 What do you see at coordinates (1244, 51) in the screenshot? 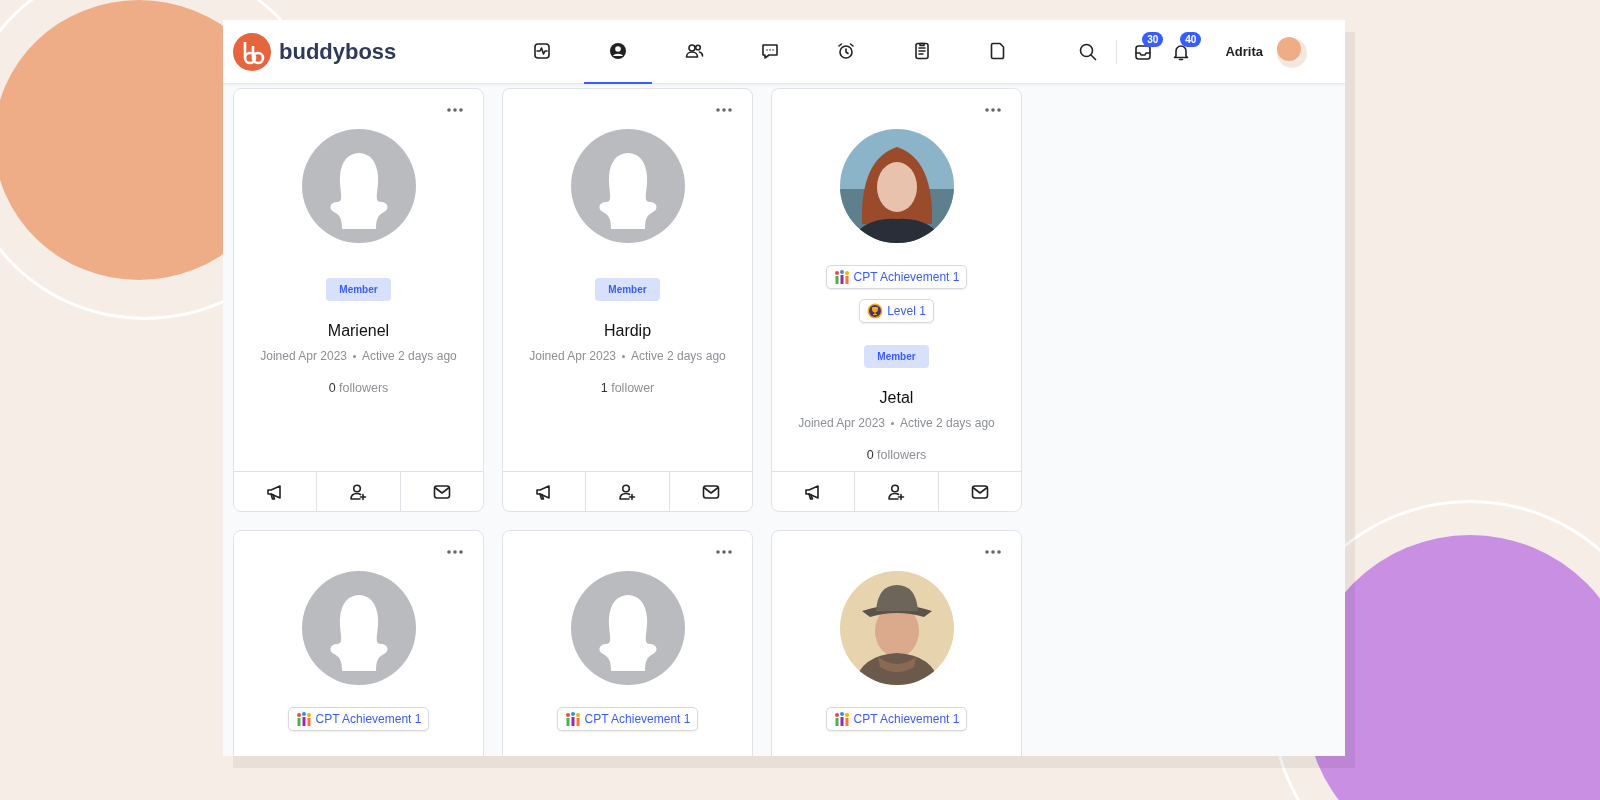
I see `user-name: Adrita` at bounding box center [1244, 51].